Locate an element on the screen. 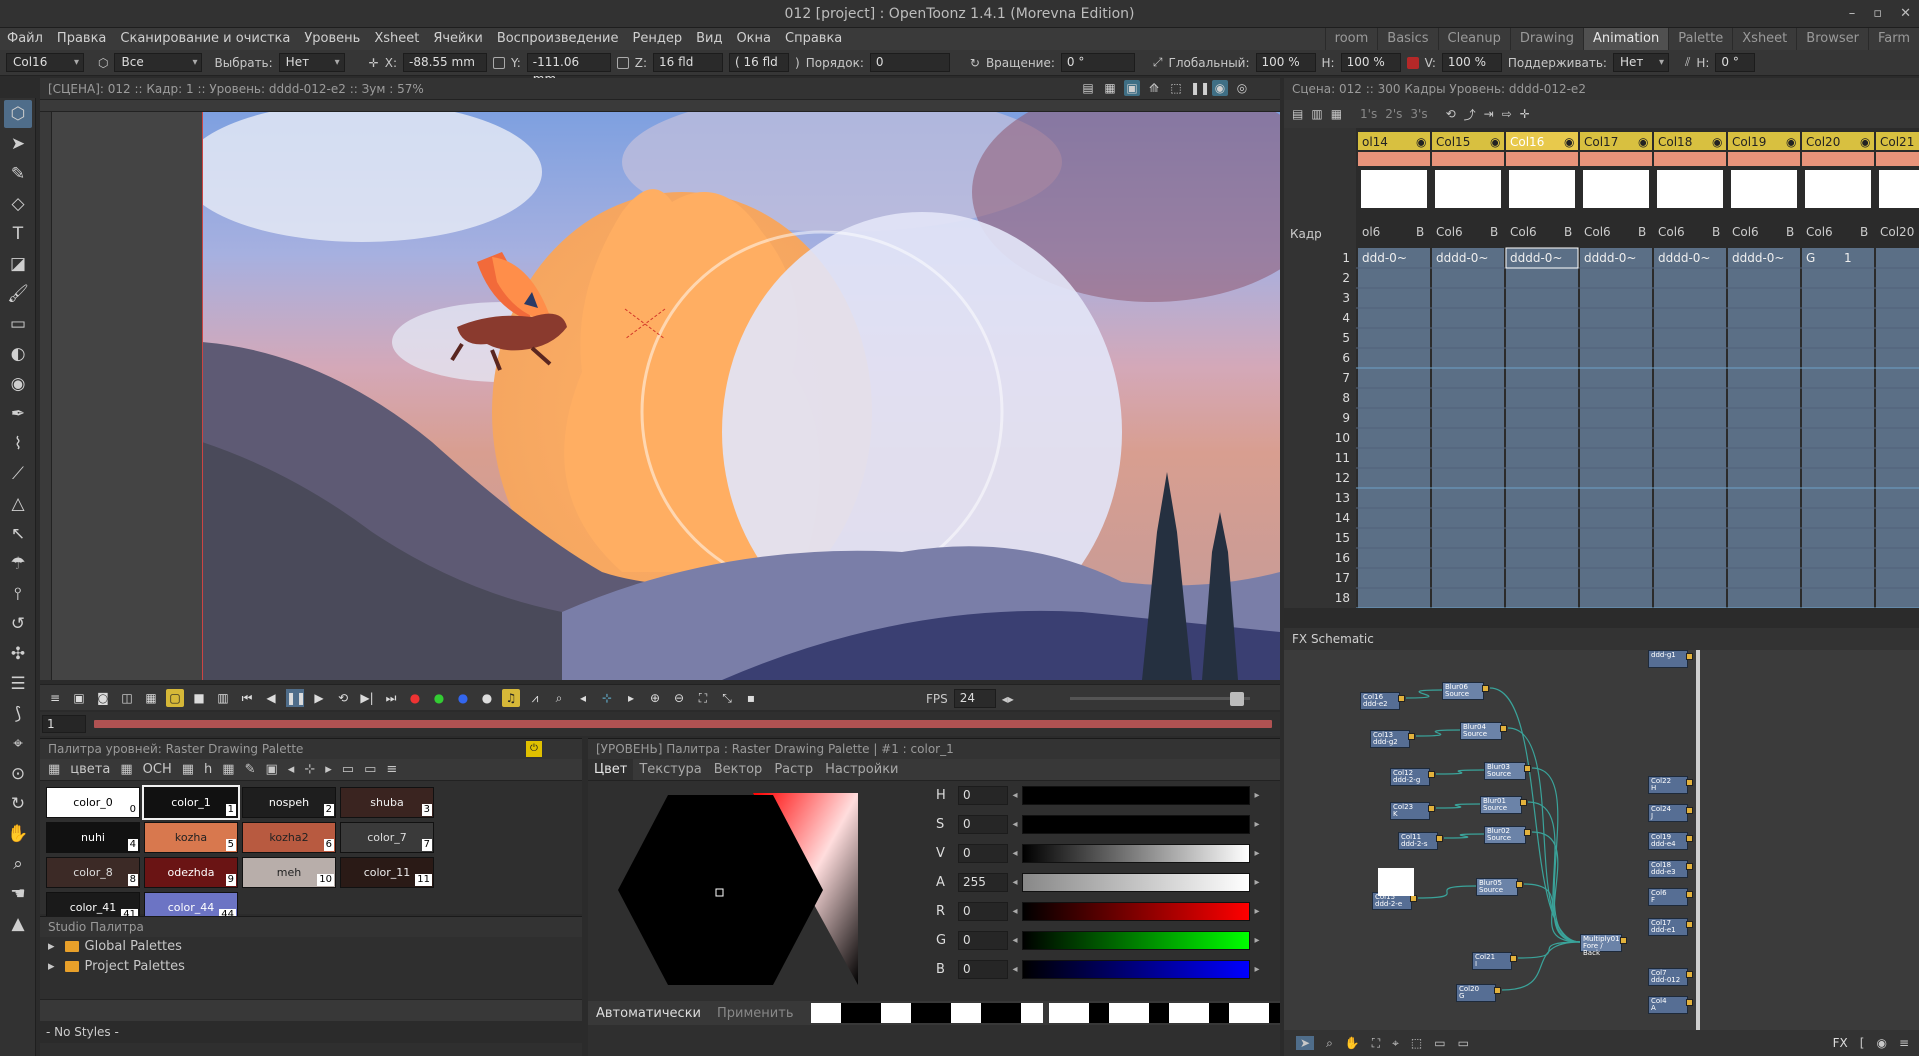  matte-channel-icon: ● is located at coordinates (487, 698).